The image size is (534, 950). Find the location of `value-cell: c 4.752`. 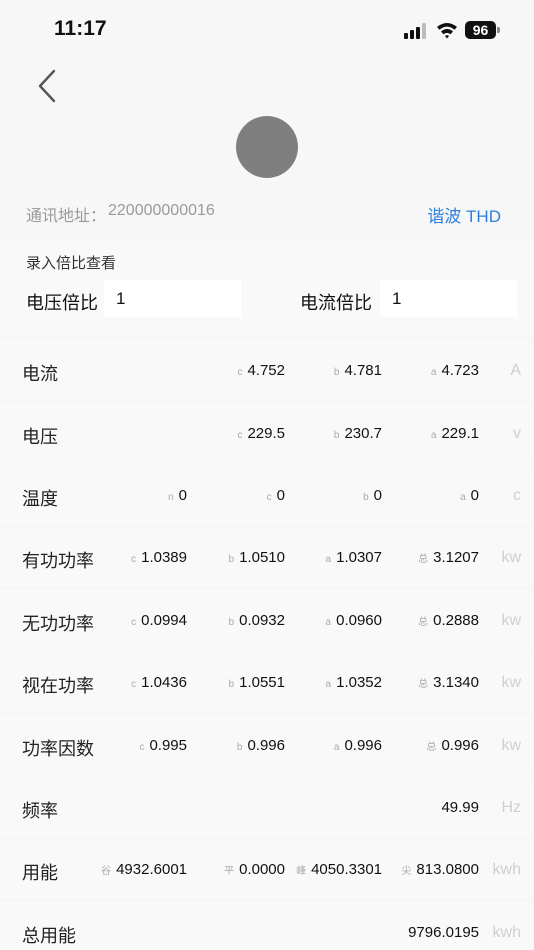

value-cell: c 4.752 is located at coordinates (261, 370).